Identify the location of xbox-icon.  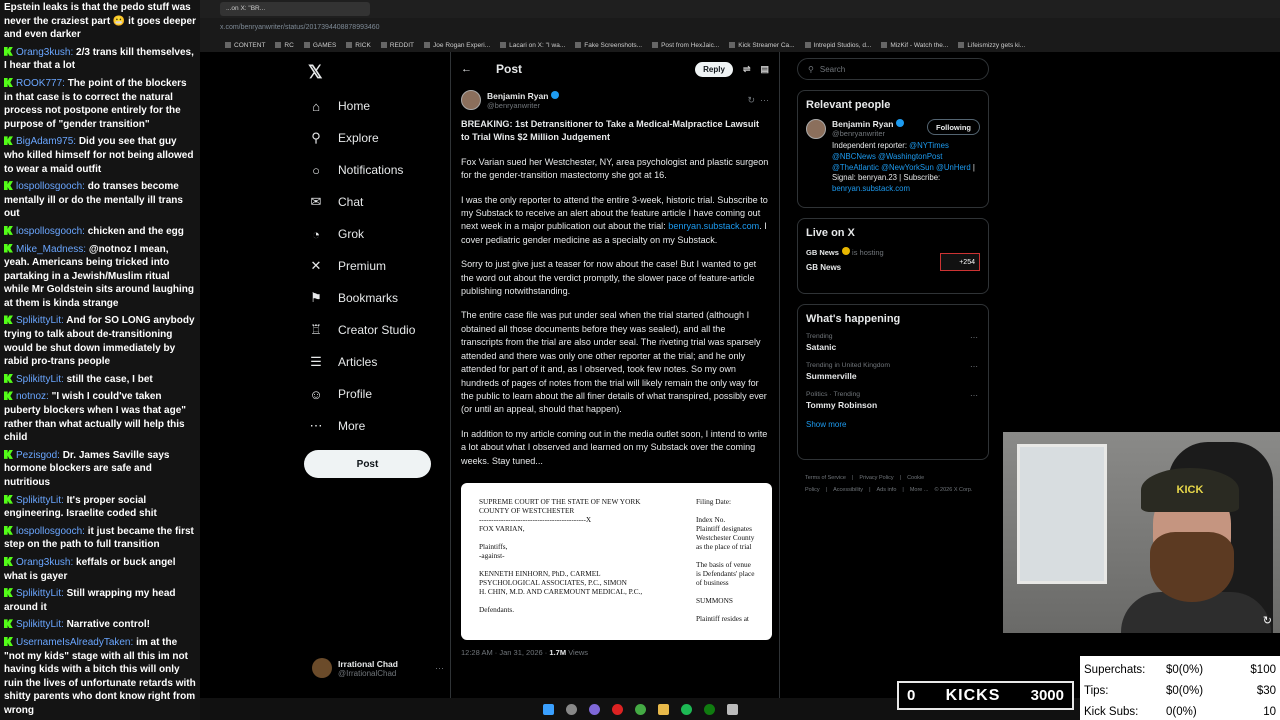
(709, 709).